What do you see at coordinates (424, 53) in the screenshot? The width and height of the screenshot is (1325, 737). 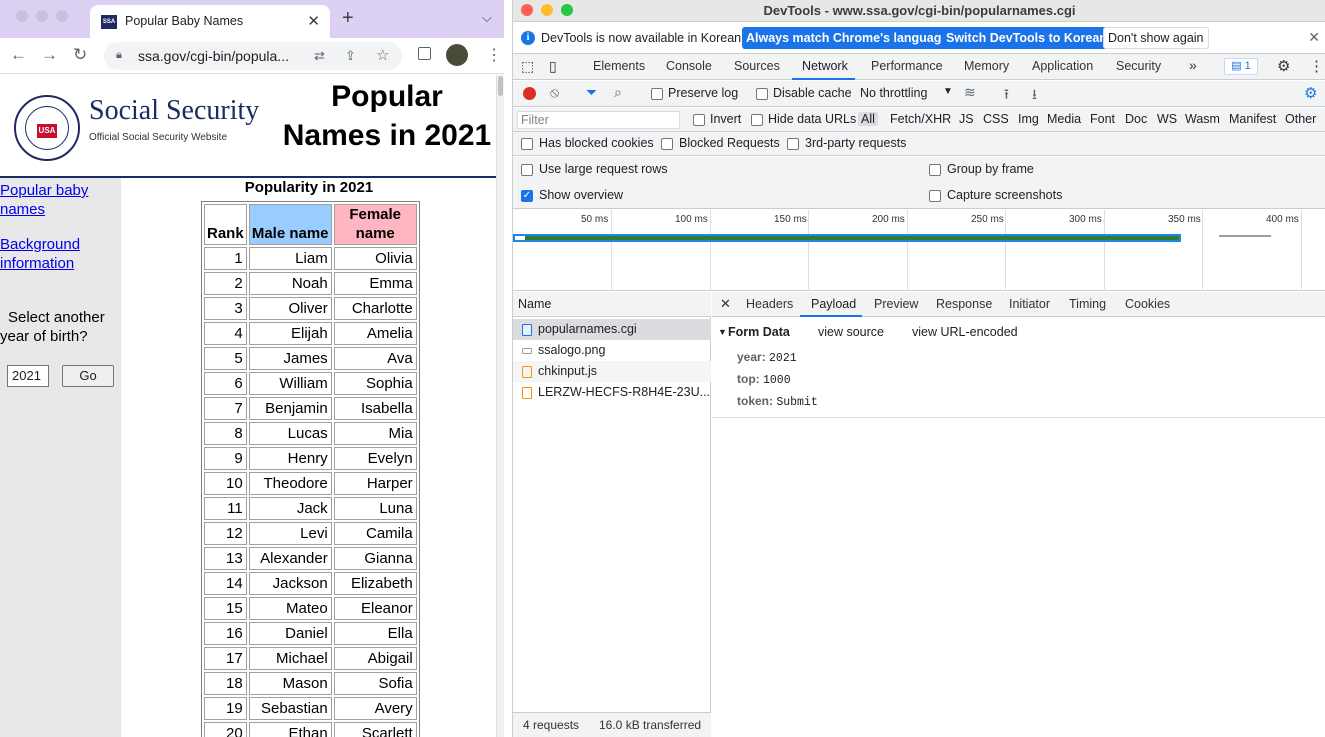 I see `side-panel-icon` at bounding box center [424, 53].